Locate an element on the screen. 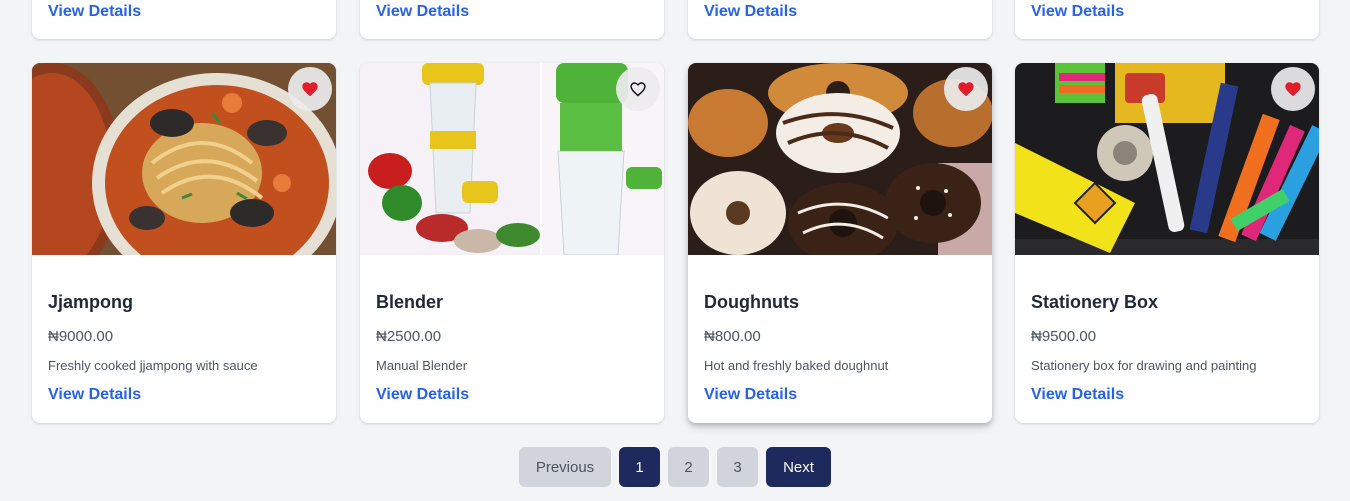  product-description: Manual Blender is located at coordinates (422, 365).